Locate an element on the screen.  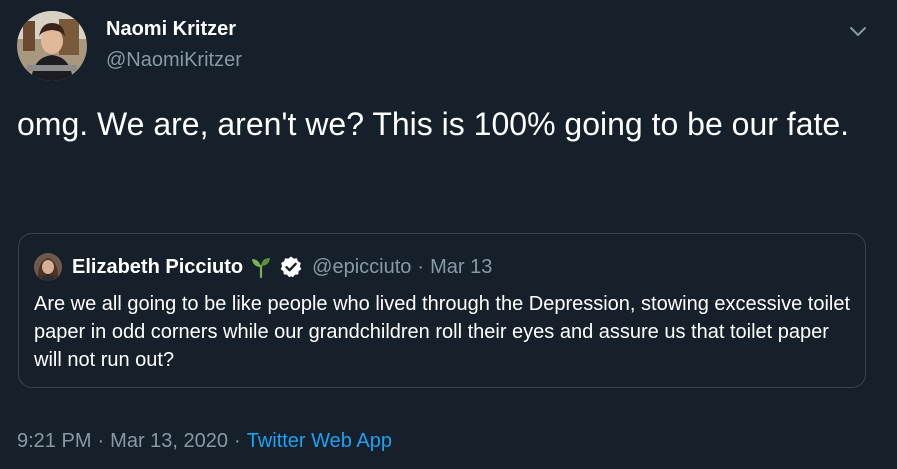
author-handle: @NaomiKritzer is located at coordinates (174, 60).